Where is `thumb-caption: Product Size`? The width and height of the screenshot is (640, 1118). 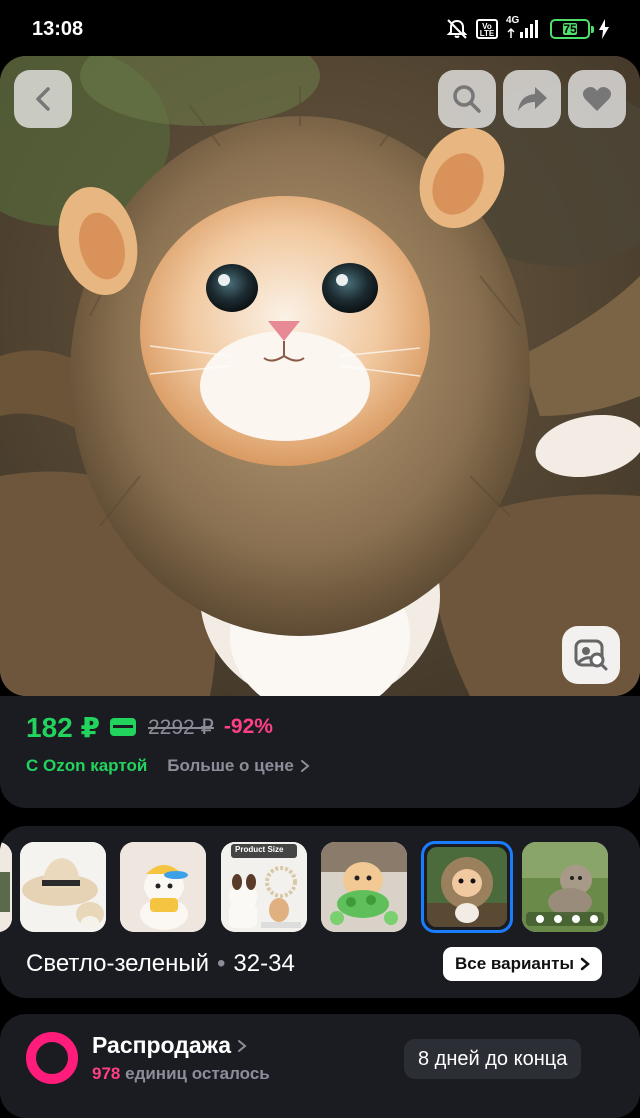
thumb-caption: Product Size is located at coordinates (259, 849).